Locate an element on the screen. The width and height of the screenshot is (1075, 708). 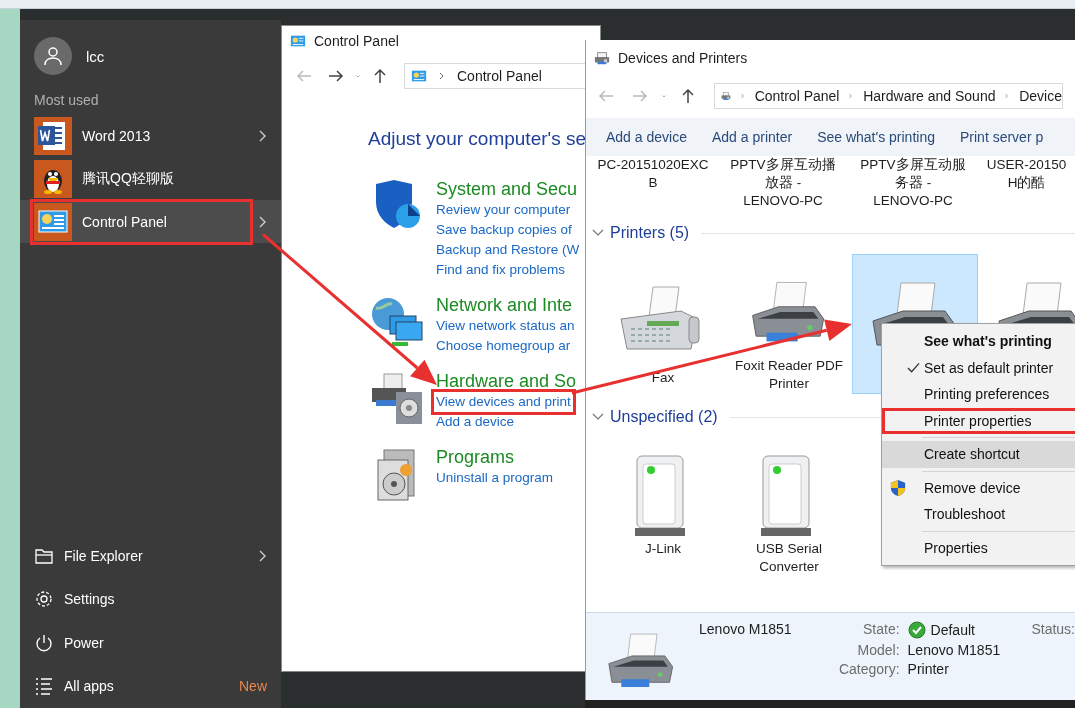
section-title: Most used is located at coordinates (66, 100).